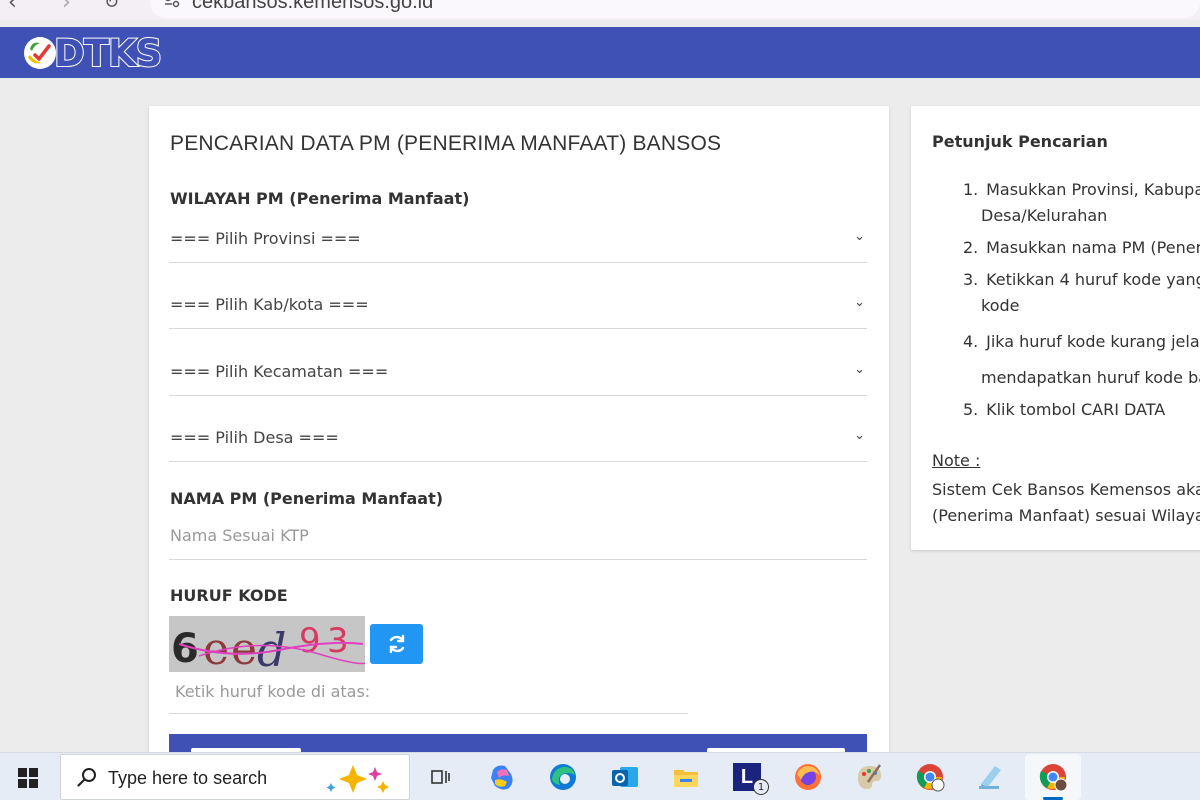 This screenshot has height=800, width=1200. What do you see at coordinates (12, 7) in the screenshot?
I see `back-icon: ‹` at bounding box center [12, 7].